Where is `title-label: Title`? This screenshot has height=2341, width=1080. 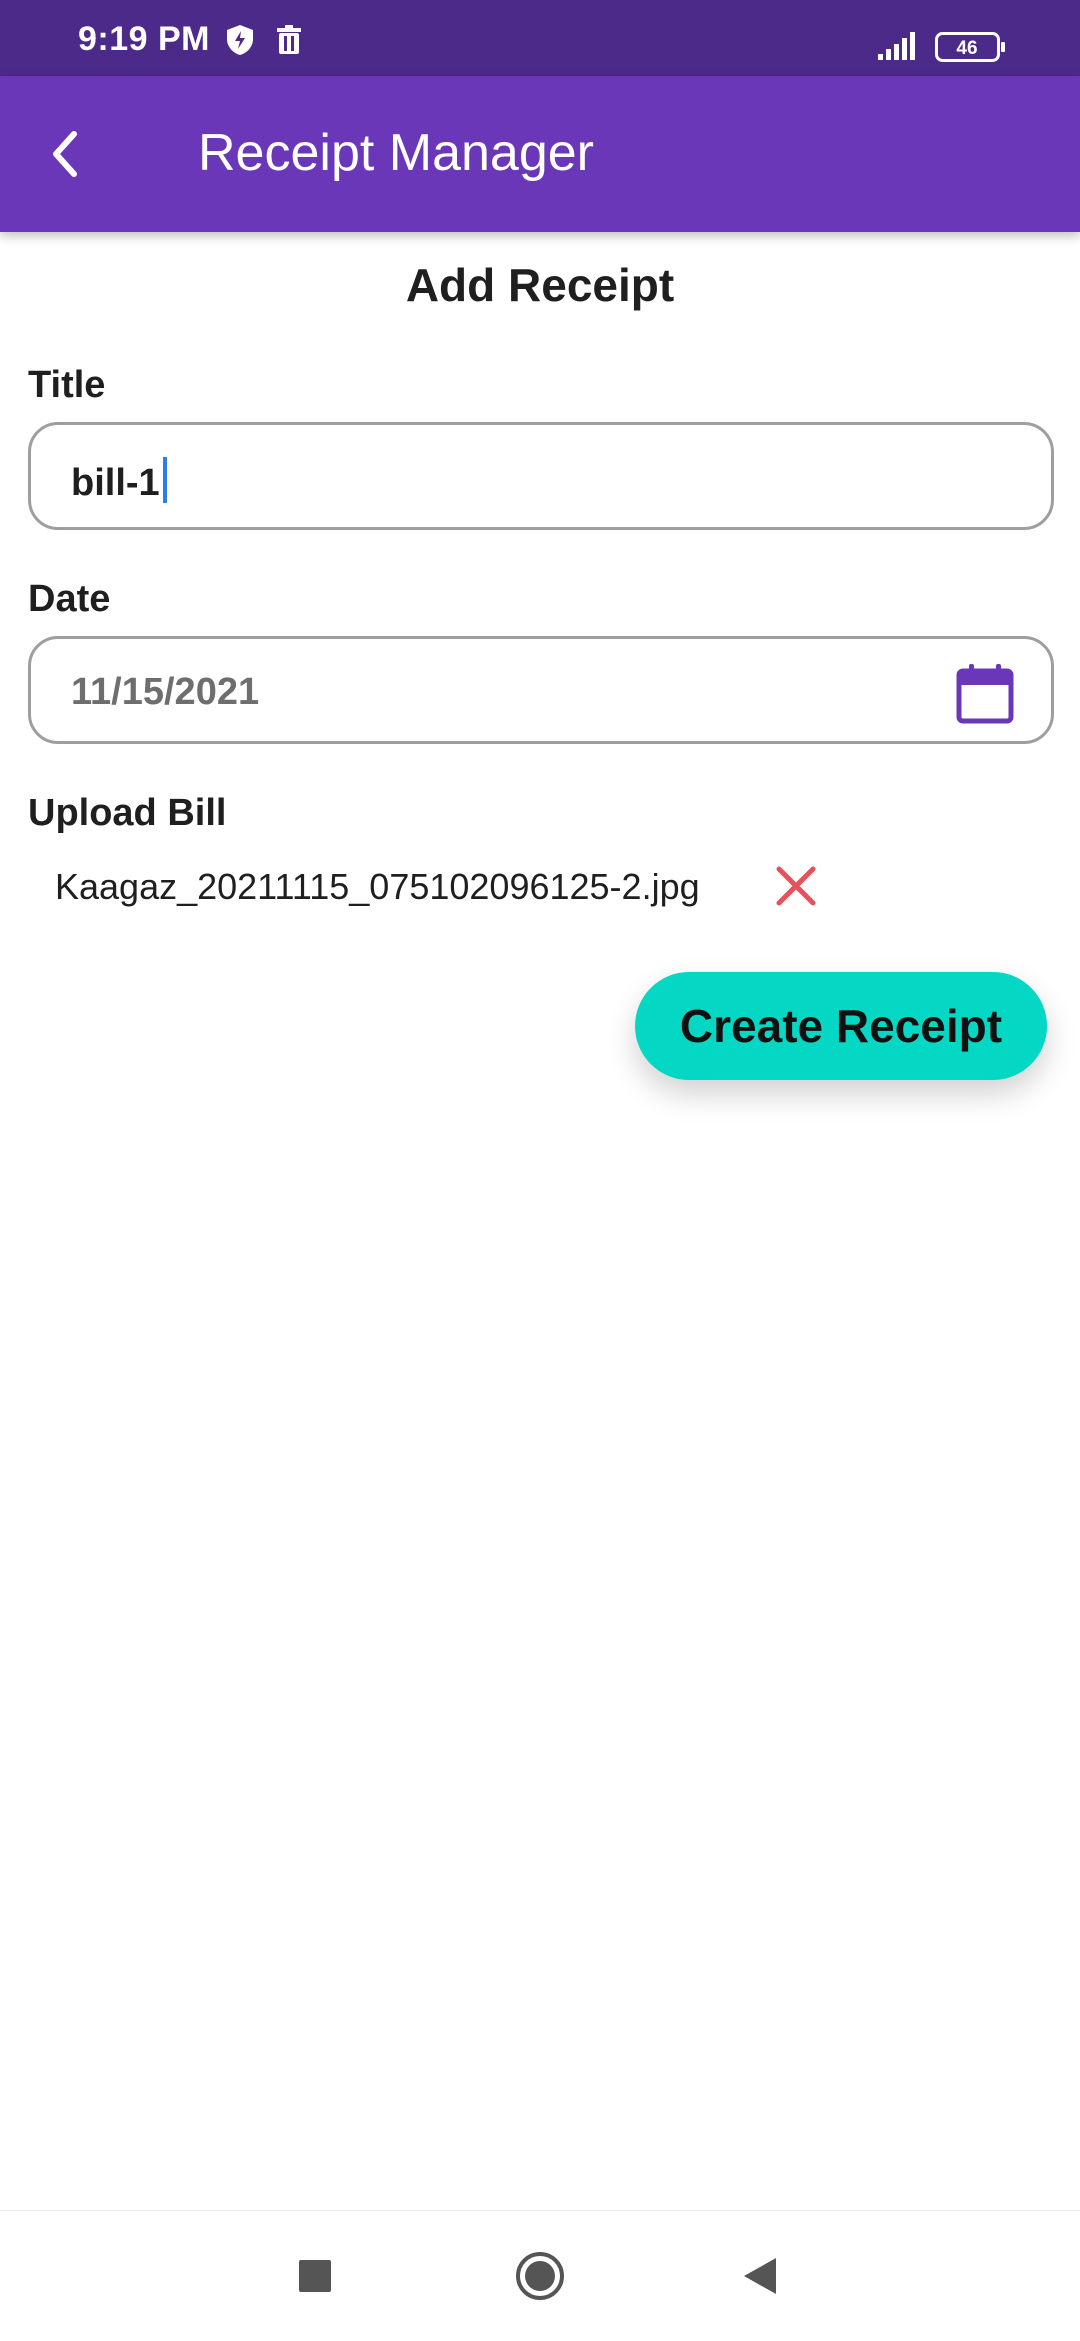
title-label: Title is located at coordinates (67, 385).